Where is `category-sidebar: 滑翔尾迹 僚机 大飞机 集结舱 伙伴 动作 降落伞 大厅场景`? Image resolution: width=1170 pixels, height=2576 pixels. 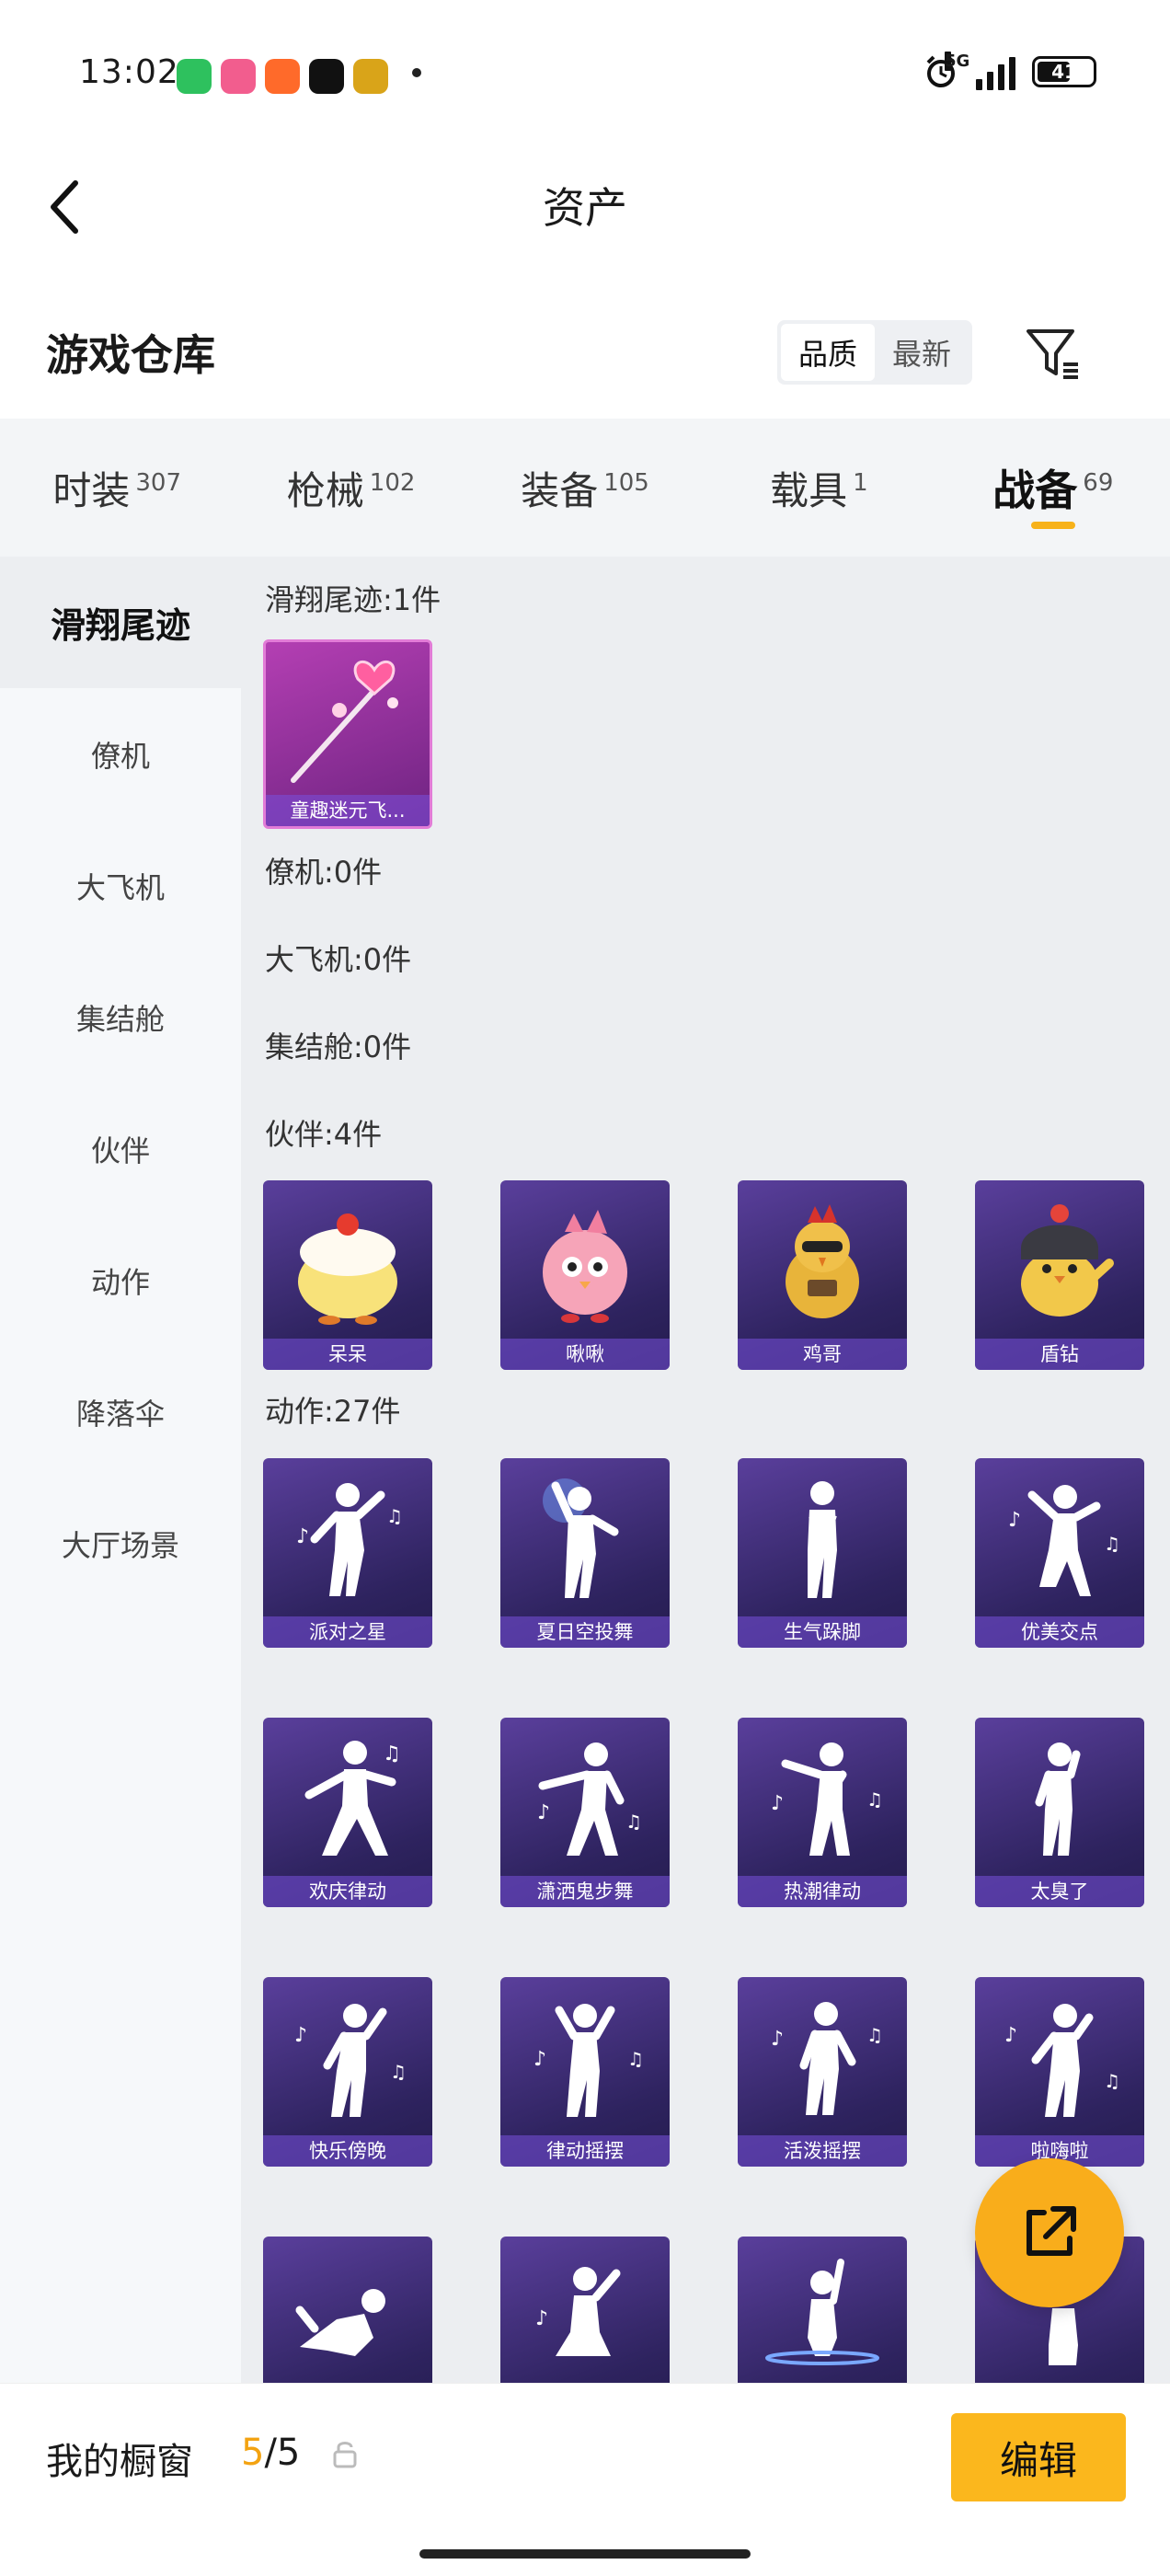 category-sidebar: 滑翔尾迹 僚机 大飞机 集结舱 伙伴 动作 降落伞 大厅场景 is located at coordinates (120, 1470).